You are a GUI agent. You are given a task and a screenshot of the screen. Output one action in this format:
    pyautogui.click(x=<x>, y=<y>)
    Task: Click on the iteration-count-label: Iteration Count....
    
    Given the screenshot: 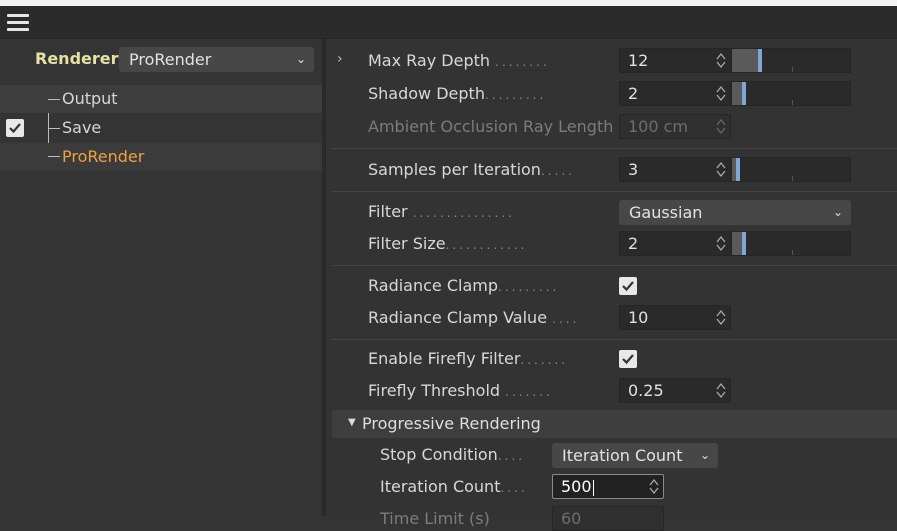 What is the action you would take?
    pyautogui.click(x=454, y=486)
    